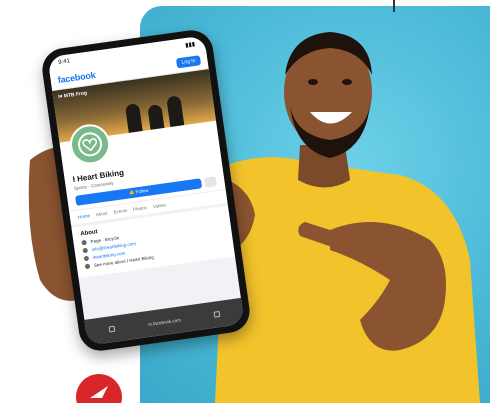  Describe the element at coordinates (76, 77) in the screenshot. I see `facebook-logo: facebook` at that location.